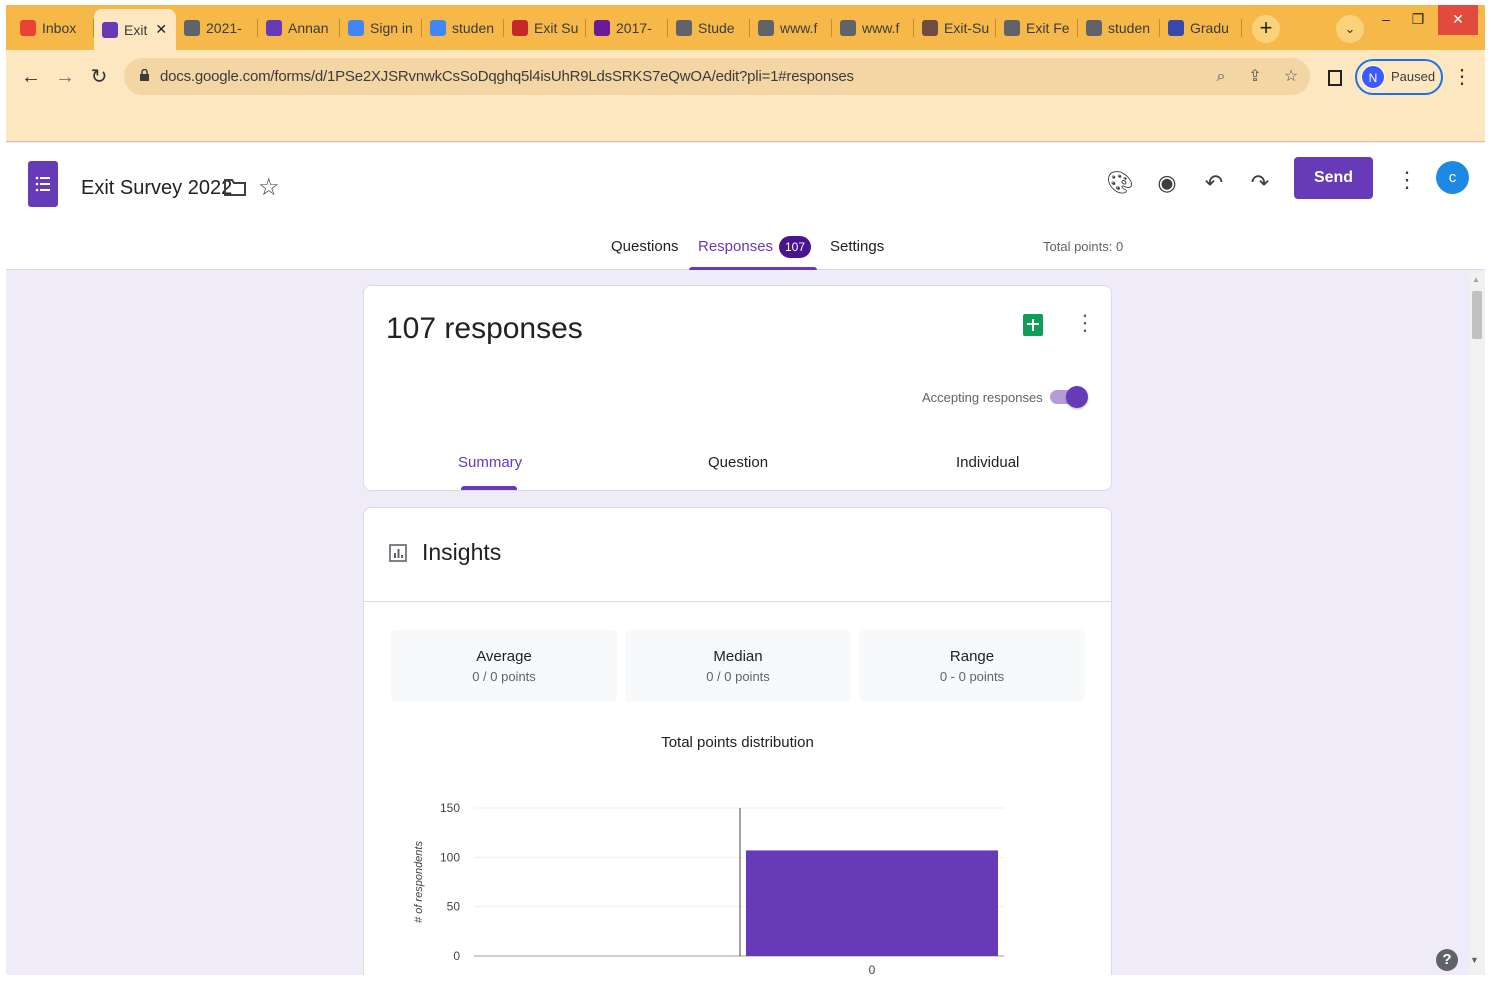 Image resolution: width=1491 pixels, height=985 pixels. I want to click on browser-tab-label: www.f, so click(881, 28).